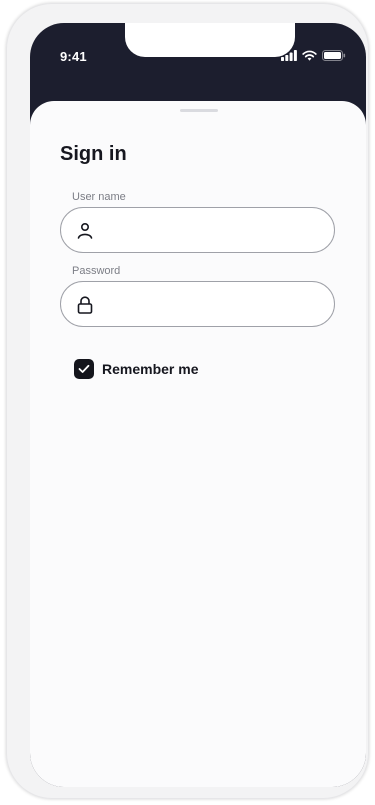  What do you see at coordinates (150, 369) in the screenshot?
I see `remember-me-label: Remember me` at bounding box center [150, 369].